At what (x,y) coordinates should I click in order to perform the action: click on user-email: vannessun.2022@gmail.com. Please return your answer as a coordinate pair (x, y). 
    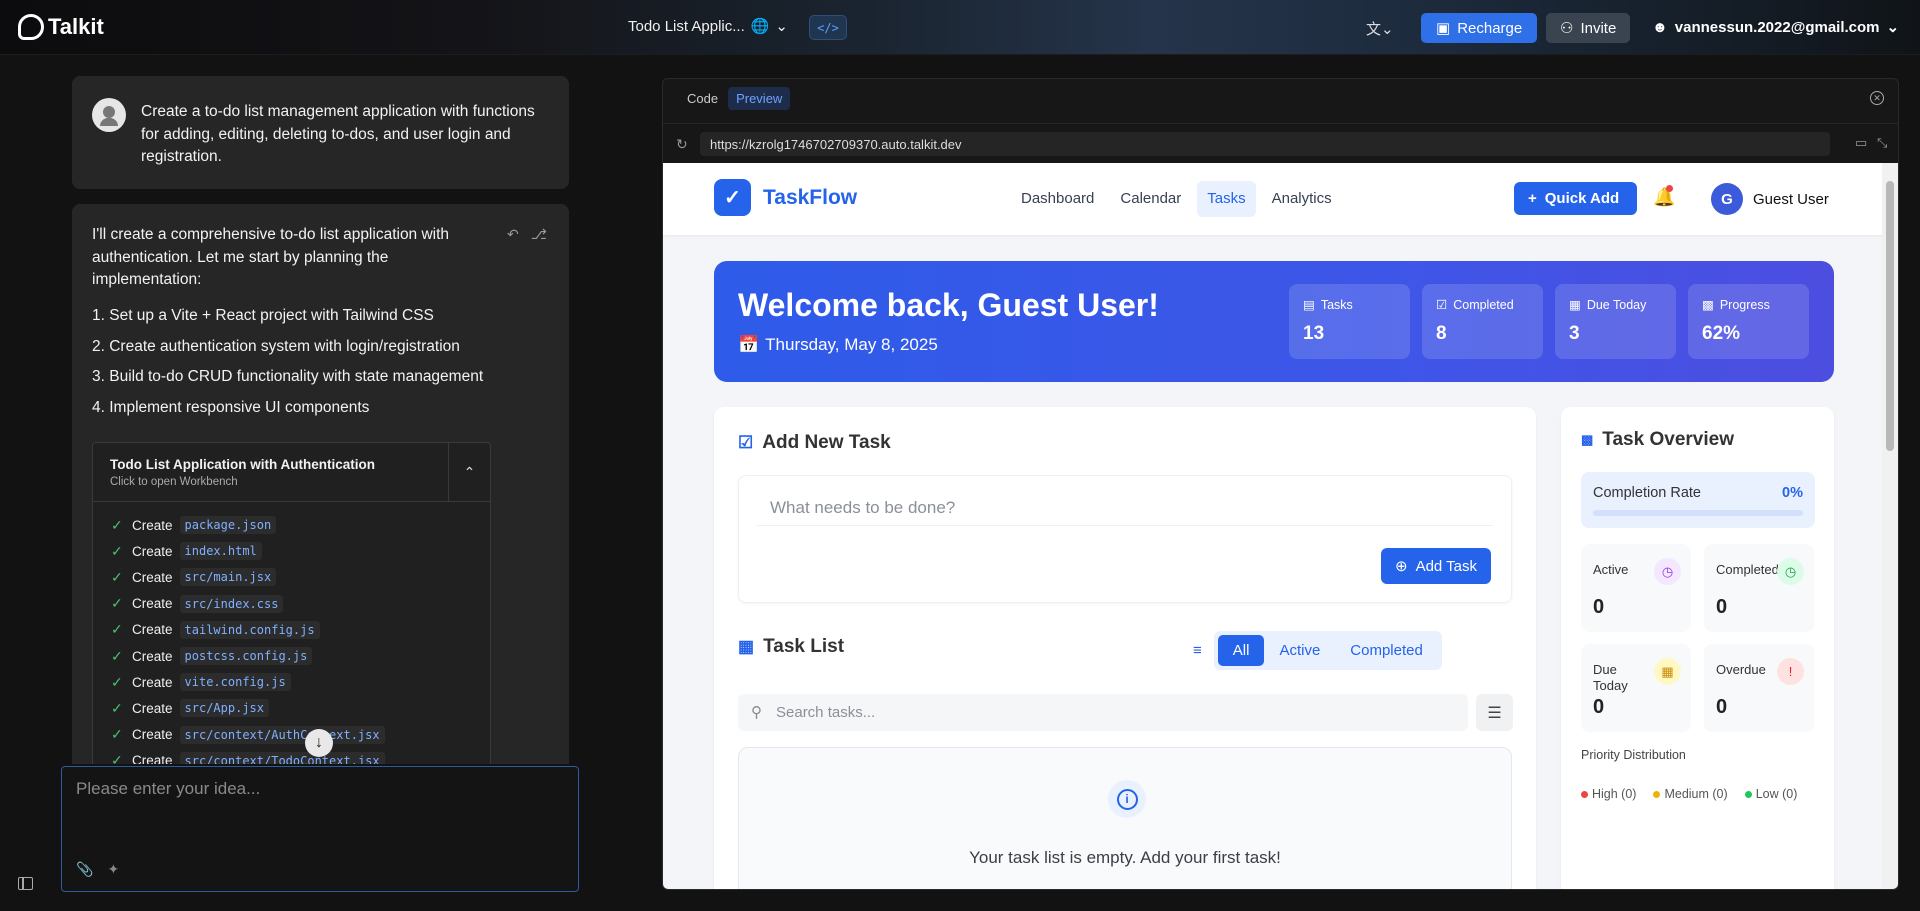
    Looking at the image, I should click on (1777, 27).